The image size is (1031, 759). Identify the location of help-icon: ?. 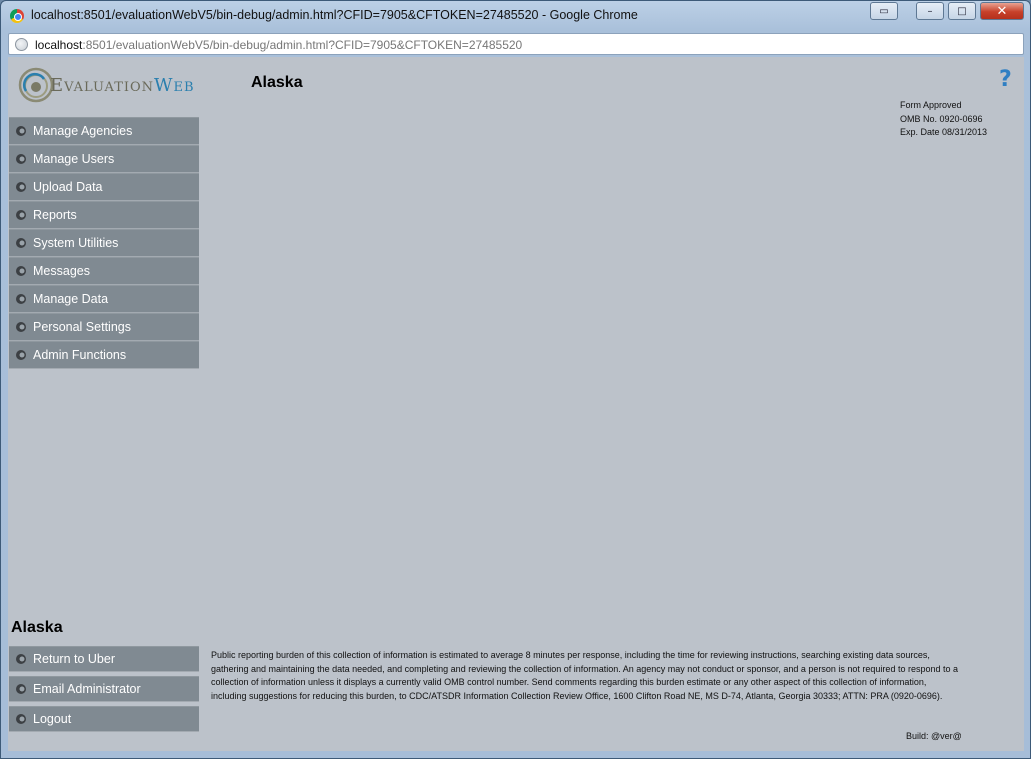
(1005, 79).